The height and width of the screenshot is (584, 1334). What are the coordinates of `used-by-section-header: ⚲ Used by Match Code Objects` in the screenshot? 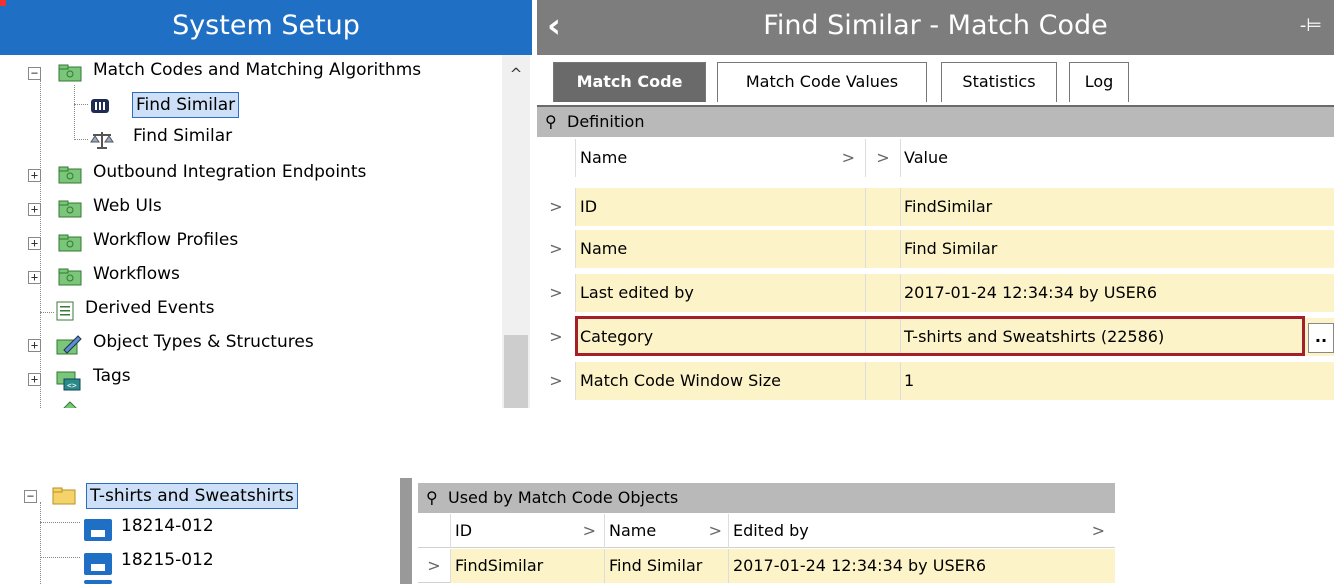 It's located at (766, 498).